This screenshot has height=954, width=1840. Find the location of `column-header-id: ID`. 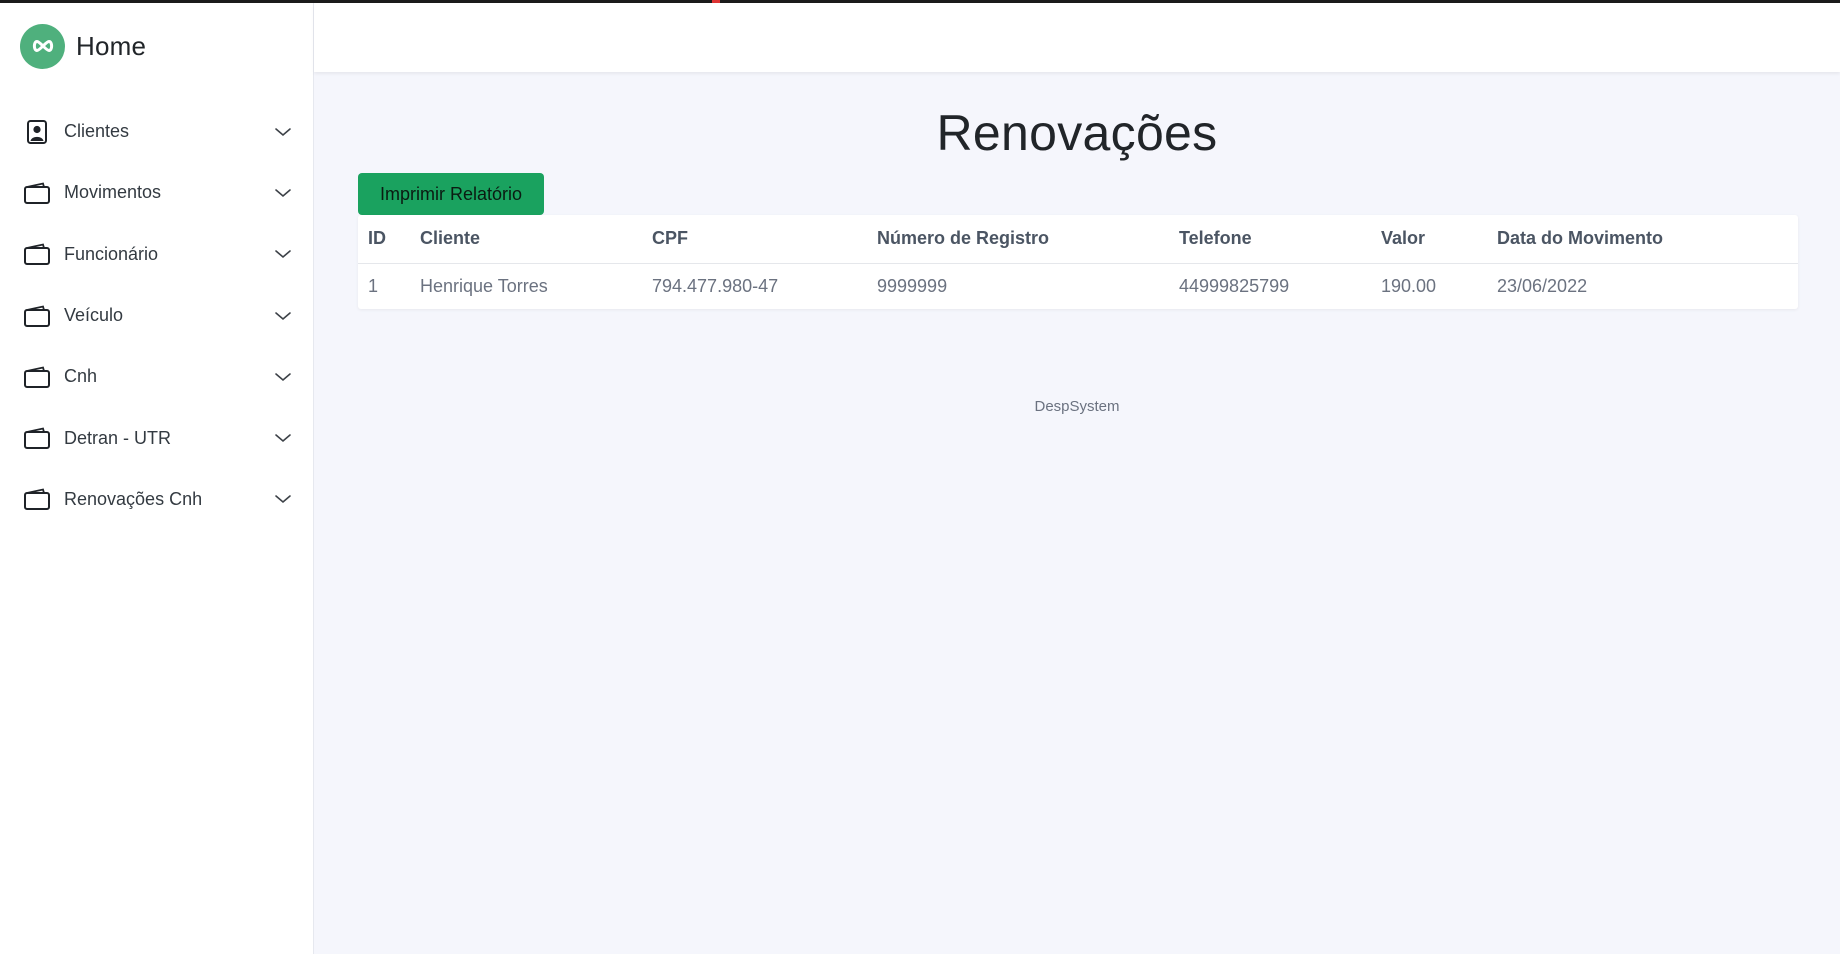

column-header-id: ID is located at coordinates (389, 239).